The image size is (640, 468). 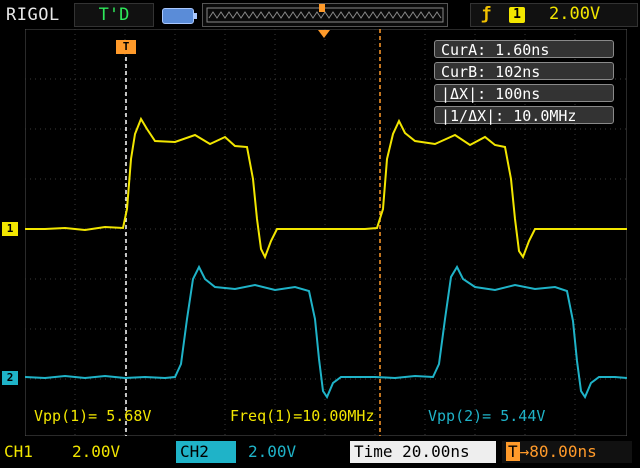 I want to click on ch2-offset-marker: 2, so click(x=10, y=378).